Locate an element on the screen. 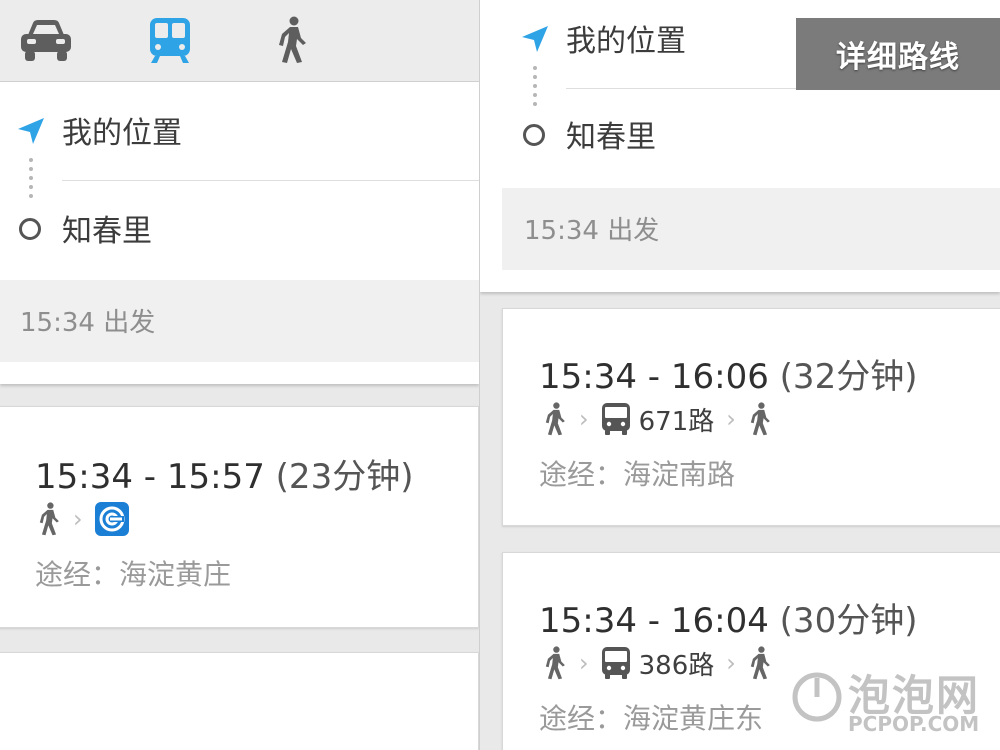 The image size is (1000, 750). row-divider is located at coordinates (270, 180).